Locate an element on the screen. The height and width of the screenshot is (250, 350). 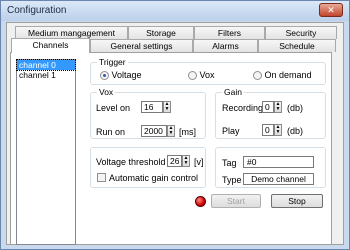
tab-schedule: Schedule is located at coordinates (297, 45).